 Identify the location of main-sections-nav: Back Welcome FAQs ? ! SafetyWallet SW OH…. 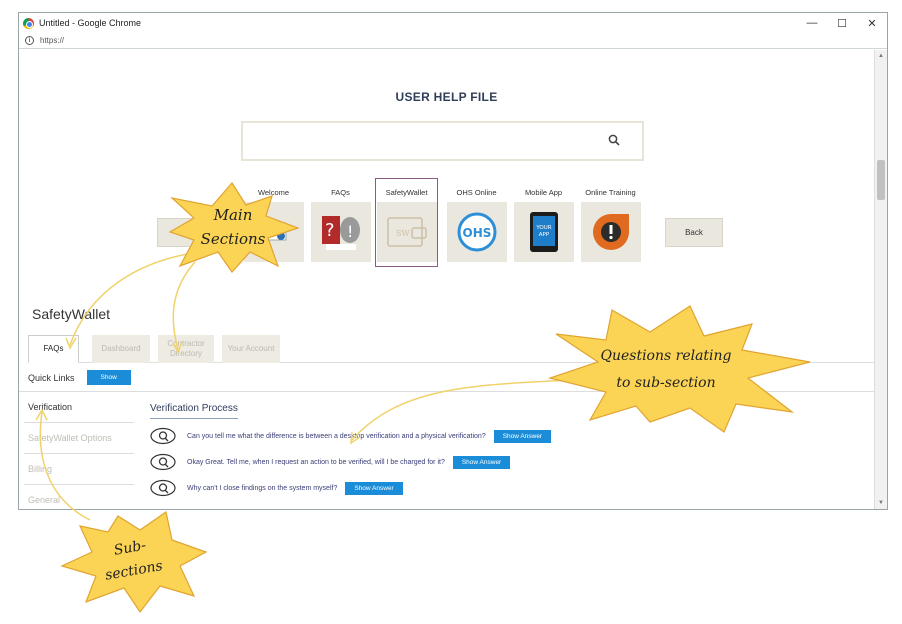
(446, 226).